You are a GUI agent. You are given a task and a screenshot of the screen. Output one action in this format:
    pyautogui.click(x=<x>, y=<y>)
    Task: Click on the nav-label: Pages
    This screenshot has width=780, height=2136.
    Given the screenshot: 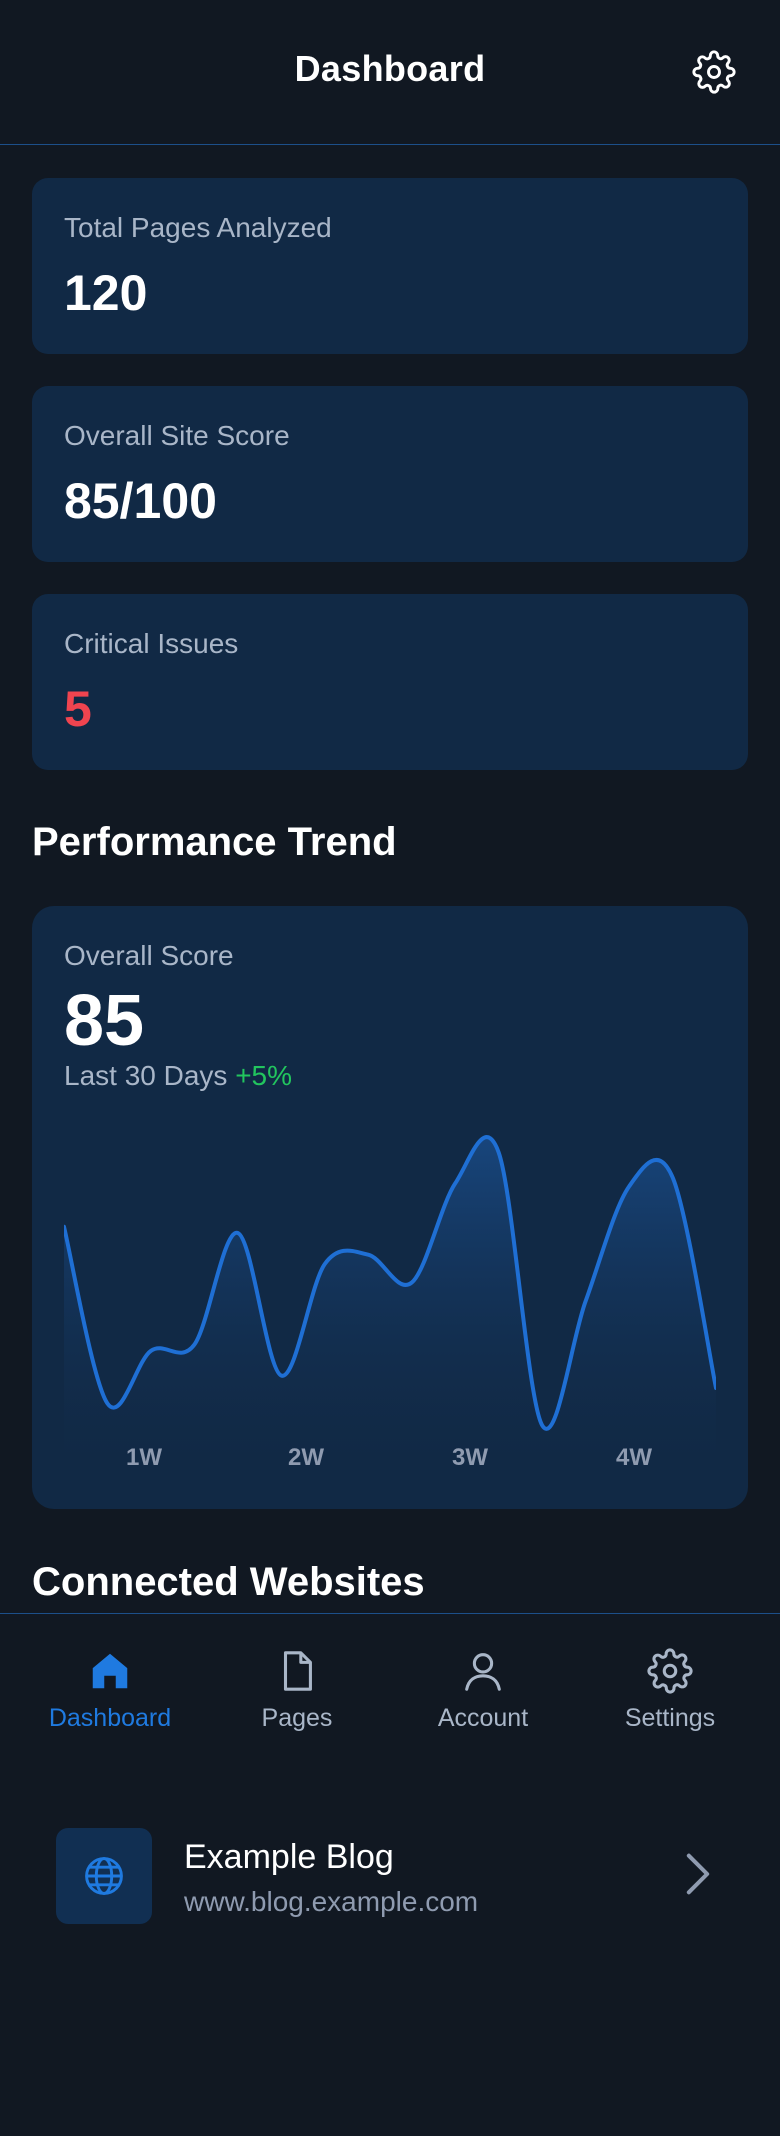 What is the action you would take?
    pyautogui.click(x=297, y=1718)
    